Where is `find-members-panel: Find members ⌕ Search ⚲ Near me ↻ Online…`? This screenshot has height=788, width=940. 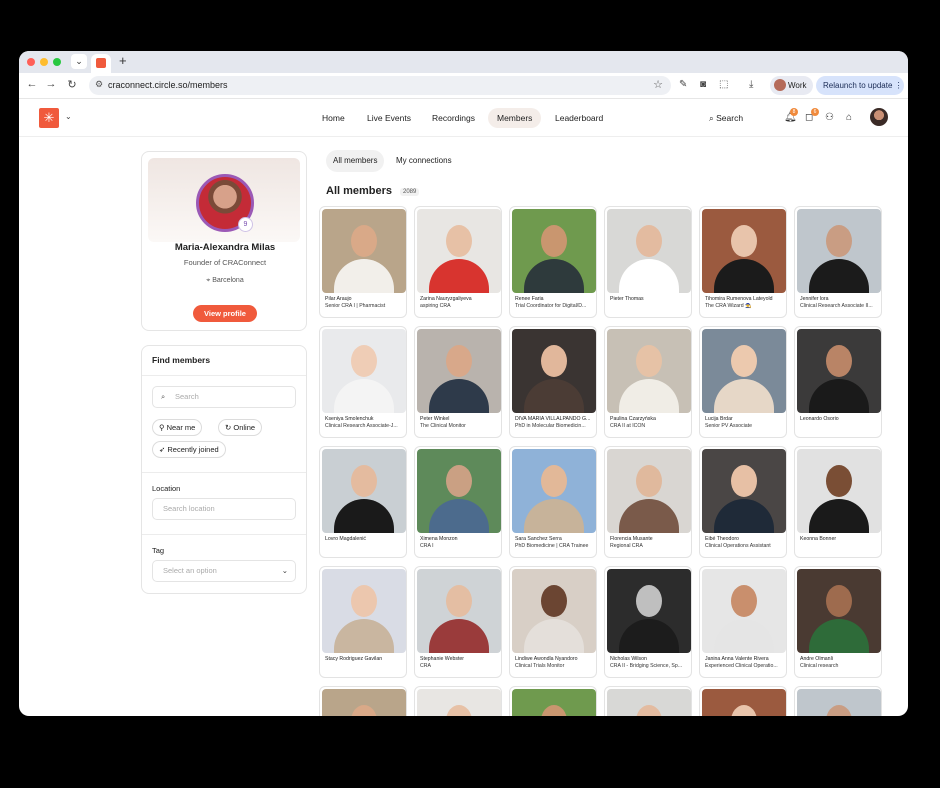
find-members-panel: Find members ⌕ Search ⚲ Near me ↻ Online… is located at coordinates (224, 469).